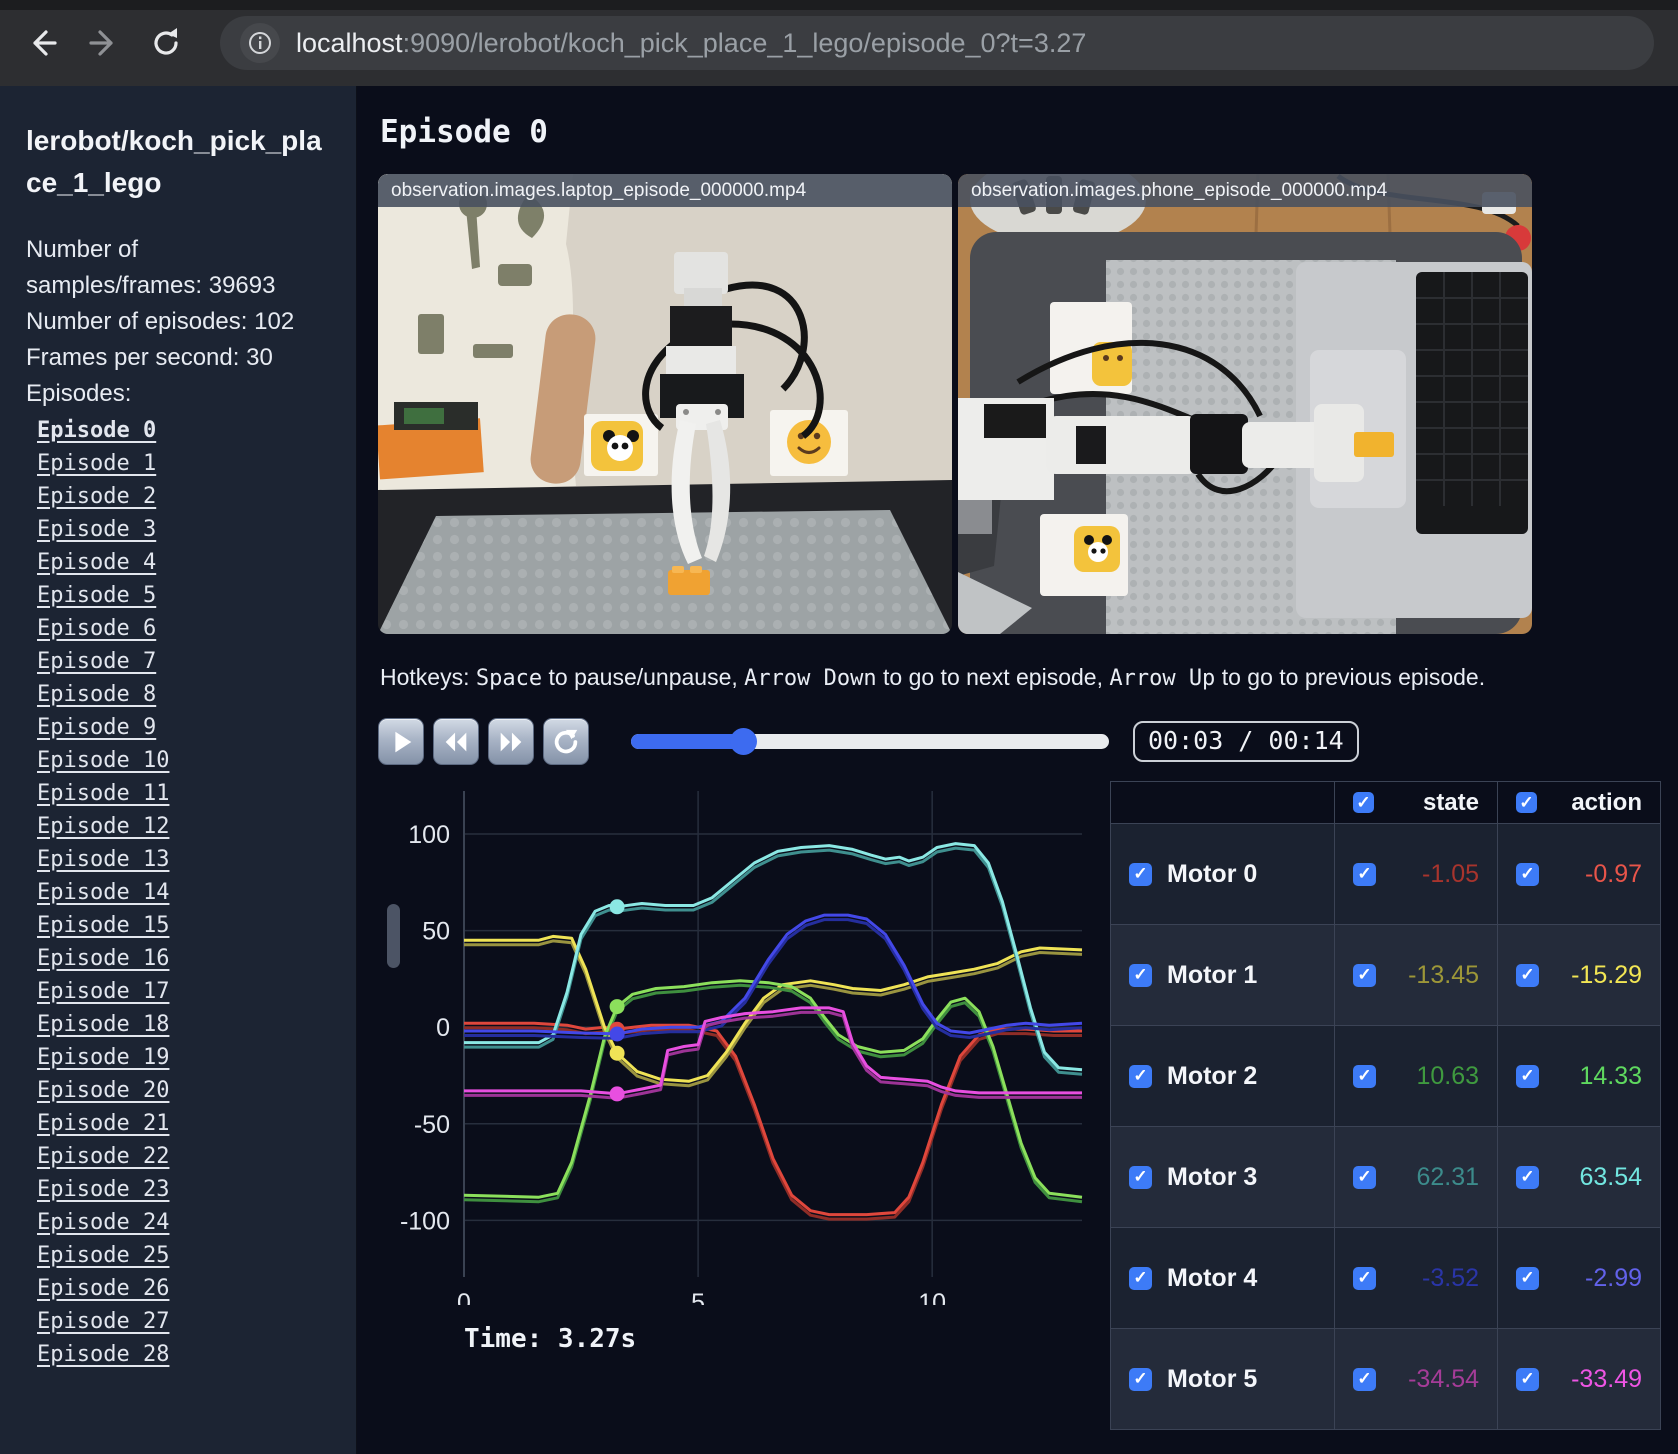 This screenshot has width=1678, height=1454. Describe the element at coordinates (103, 1354) in the screenshot. I see `episode-link-episode-28: Episode 28` at that location.